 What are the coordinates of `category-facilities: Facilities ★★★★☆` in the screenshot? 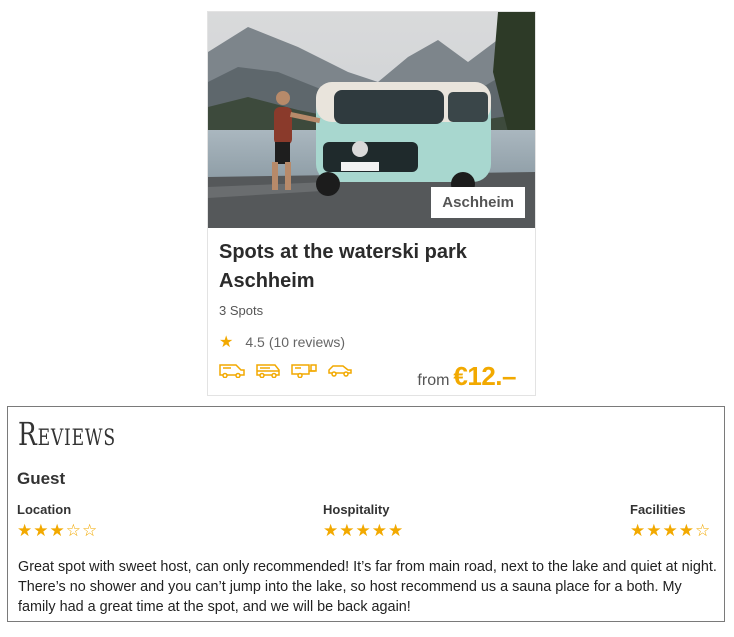 It's located at (670, 521).